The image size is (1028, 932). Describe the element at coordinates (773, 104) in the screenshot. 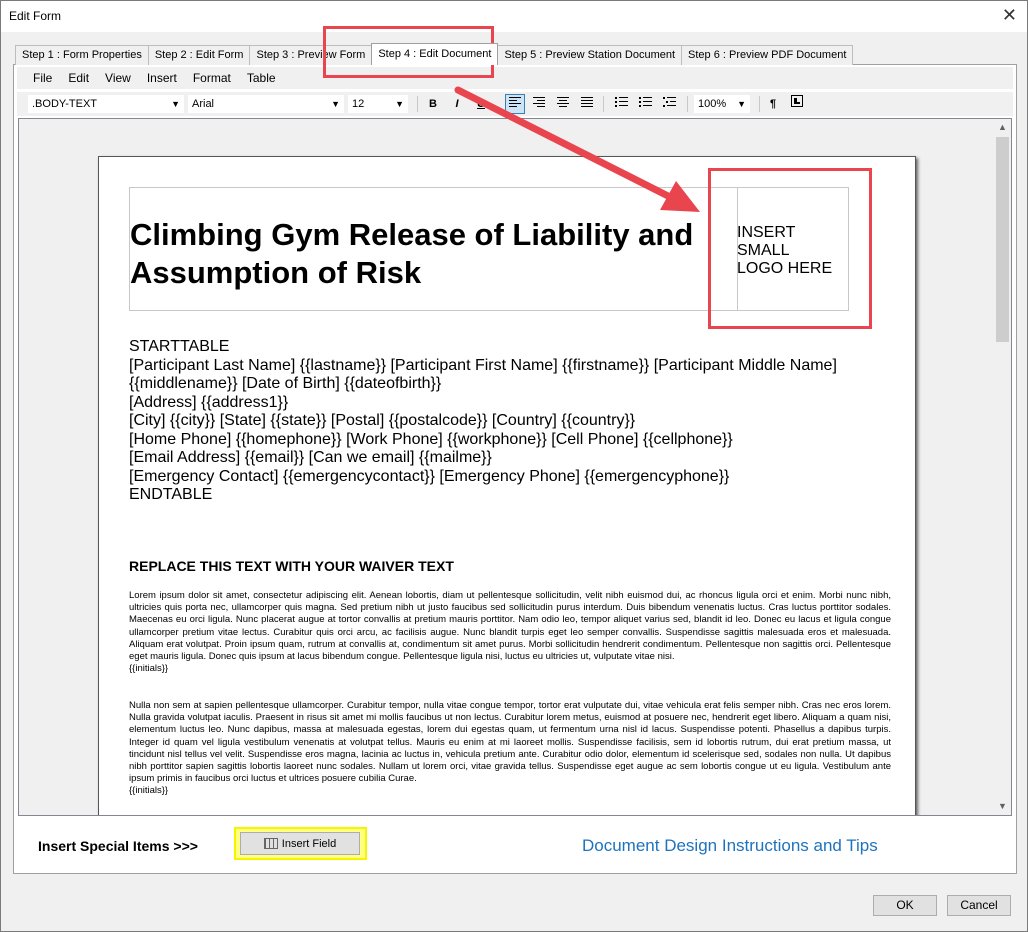

I see `pilcrow-button: ¶` at that location.